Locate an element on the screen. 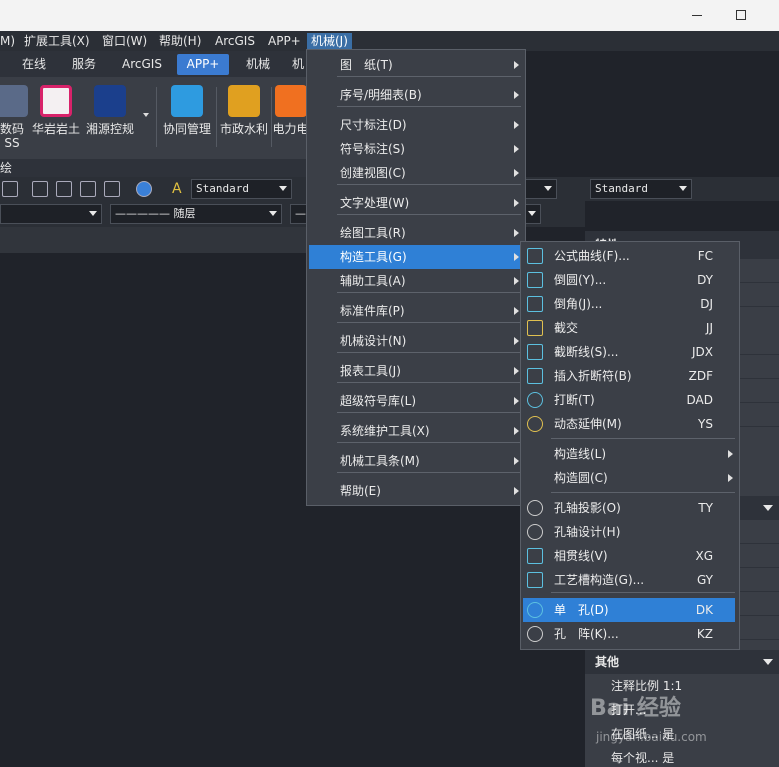 This screenshot has width=779, height=767. ribbon-button-huayan: 华岩岩土 is located at coordinates (56, 121).